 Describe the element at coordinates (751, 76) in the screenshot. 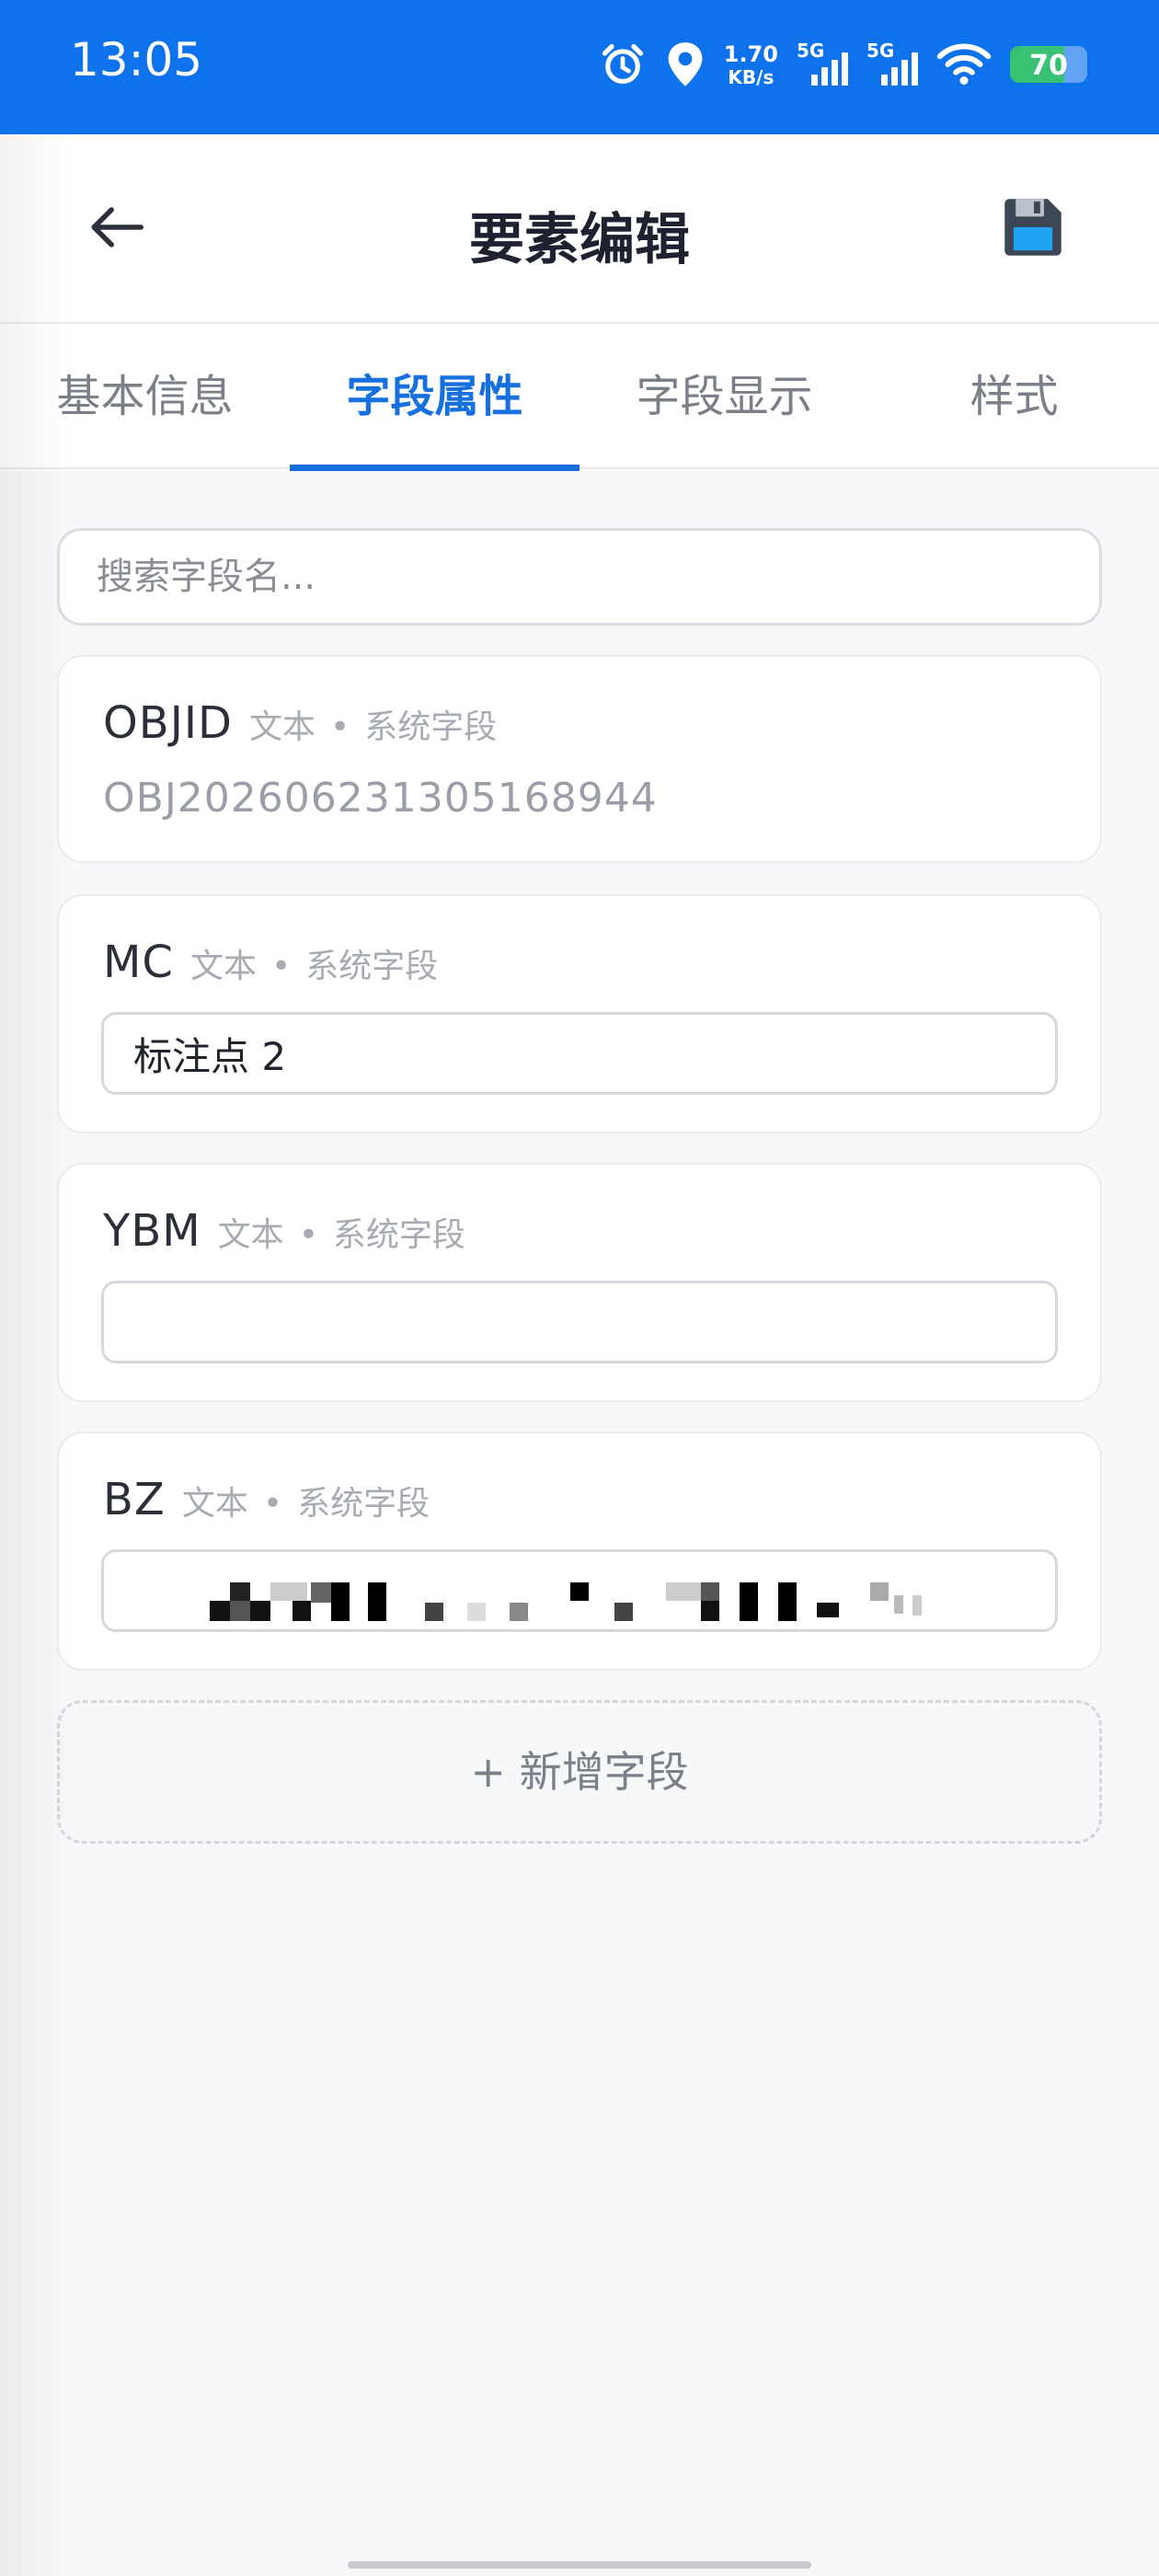

I see `network-speed-unit: KB/s` at that location.